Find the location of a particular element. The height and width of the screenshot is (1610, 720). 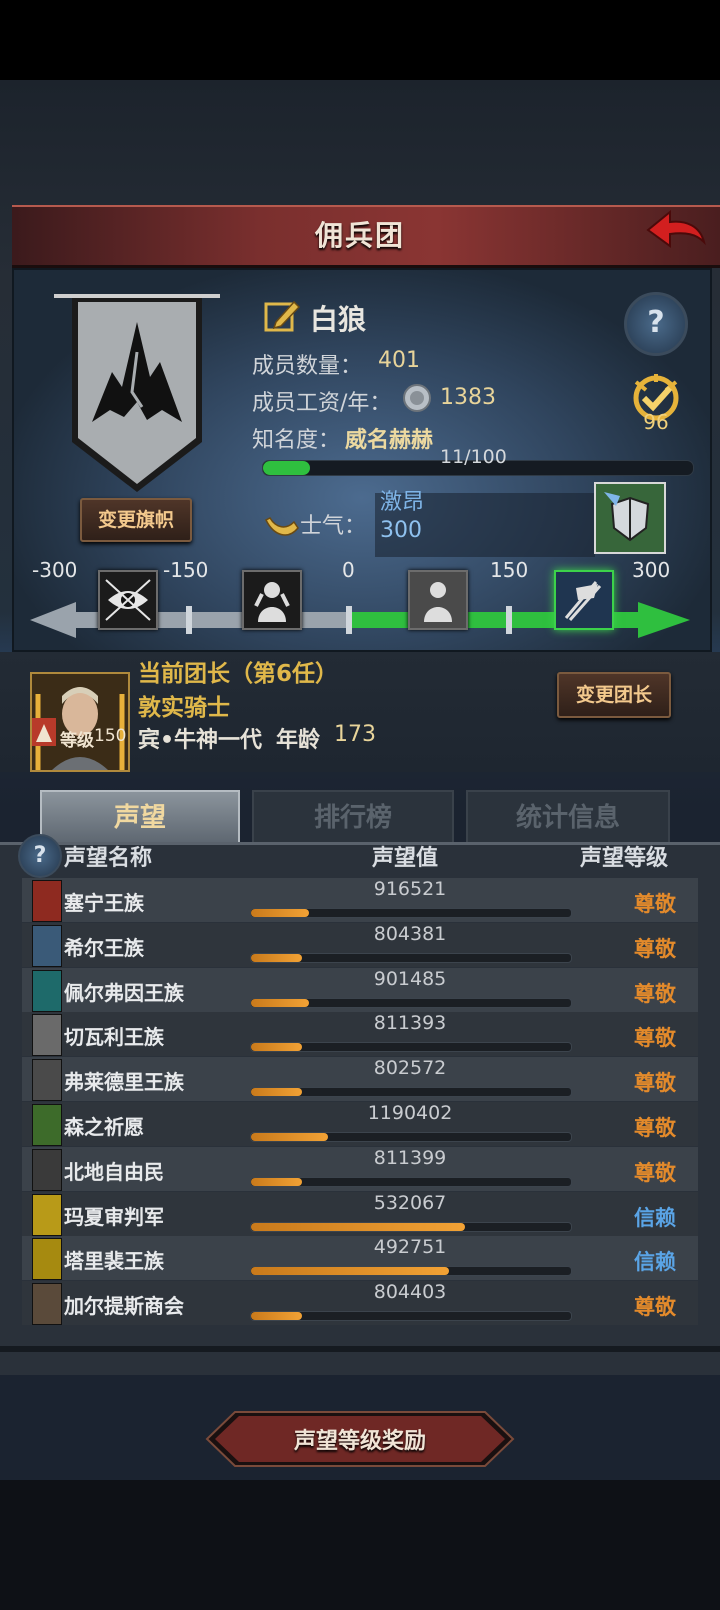

back-arrow-icon is located at coordinates (676, 228).